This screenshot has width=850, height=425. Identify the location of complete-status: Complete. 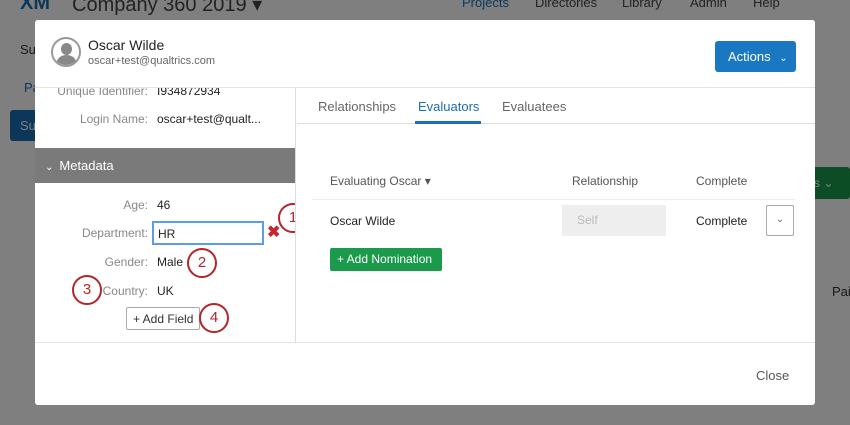
(722, 221).